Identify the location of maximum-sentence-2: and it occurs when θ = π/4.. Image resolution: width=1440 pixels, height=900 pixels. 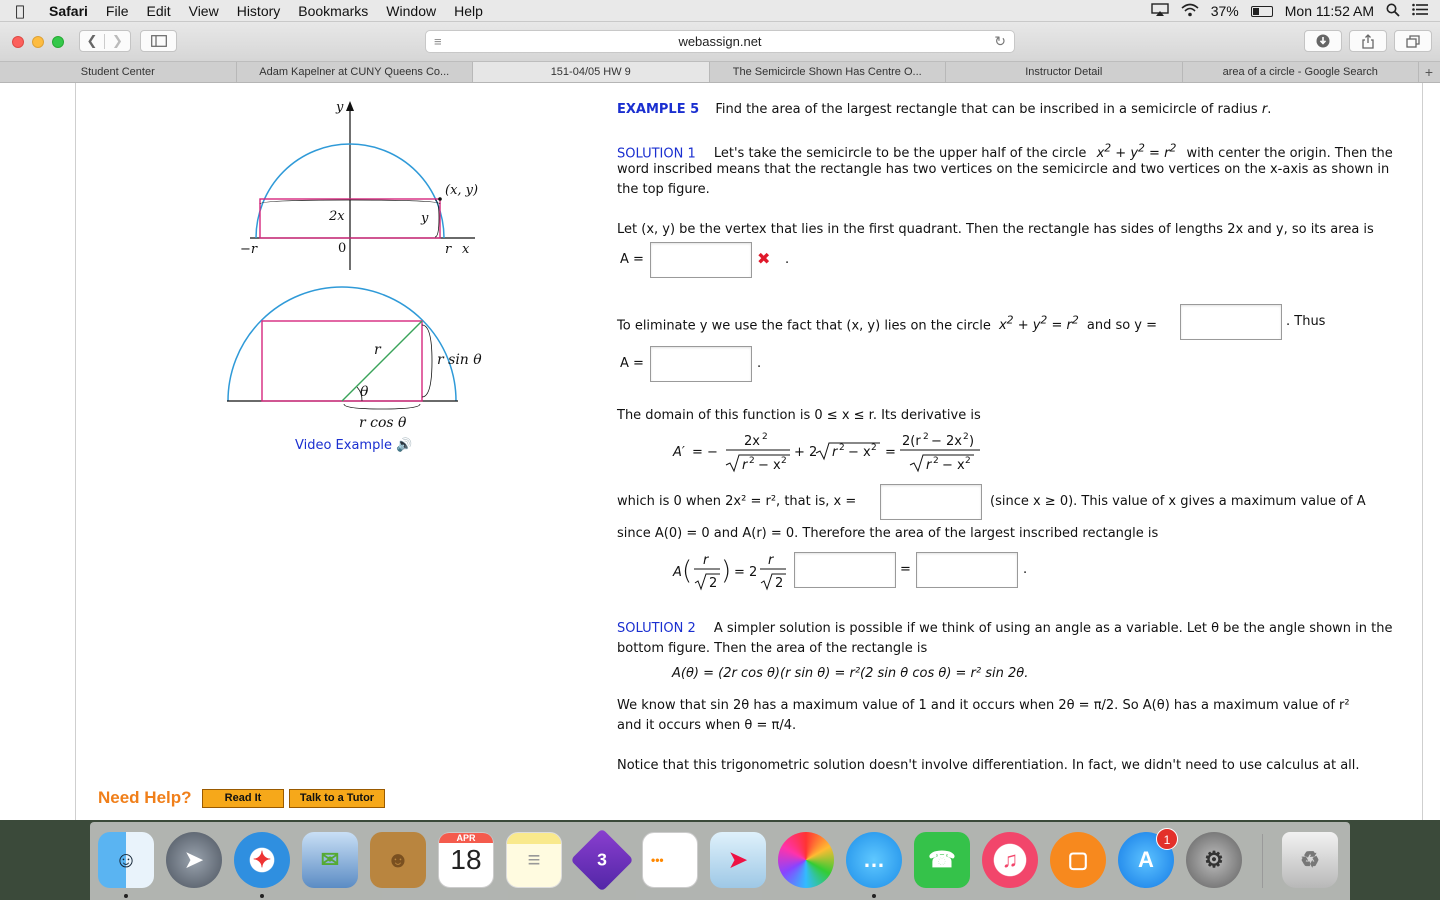
(707, 725).